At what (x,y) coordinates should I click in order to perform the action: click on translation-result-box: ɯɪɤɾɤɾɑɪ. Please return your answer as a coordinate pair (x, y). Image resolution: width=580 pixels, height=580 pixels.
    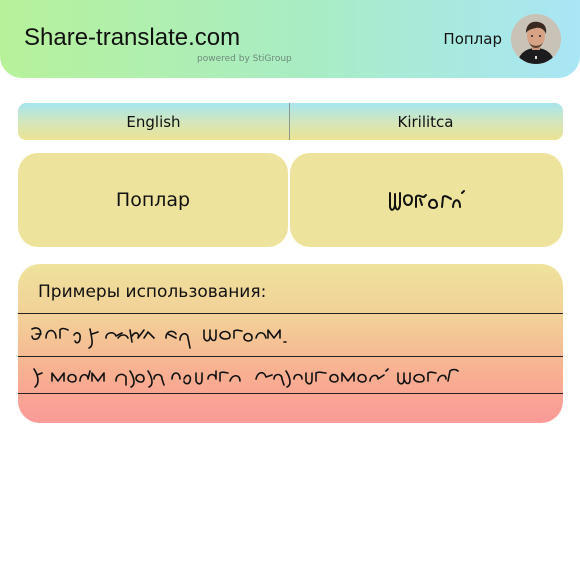
    Looking at the image, I should click on (426, 200).